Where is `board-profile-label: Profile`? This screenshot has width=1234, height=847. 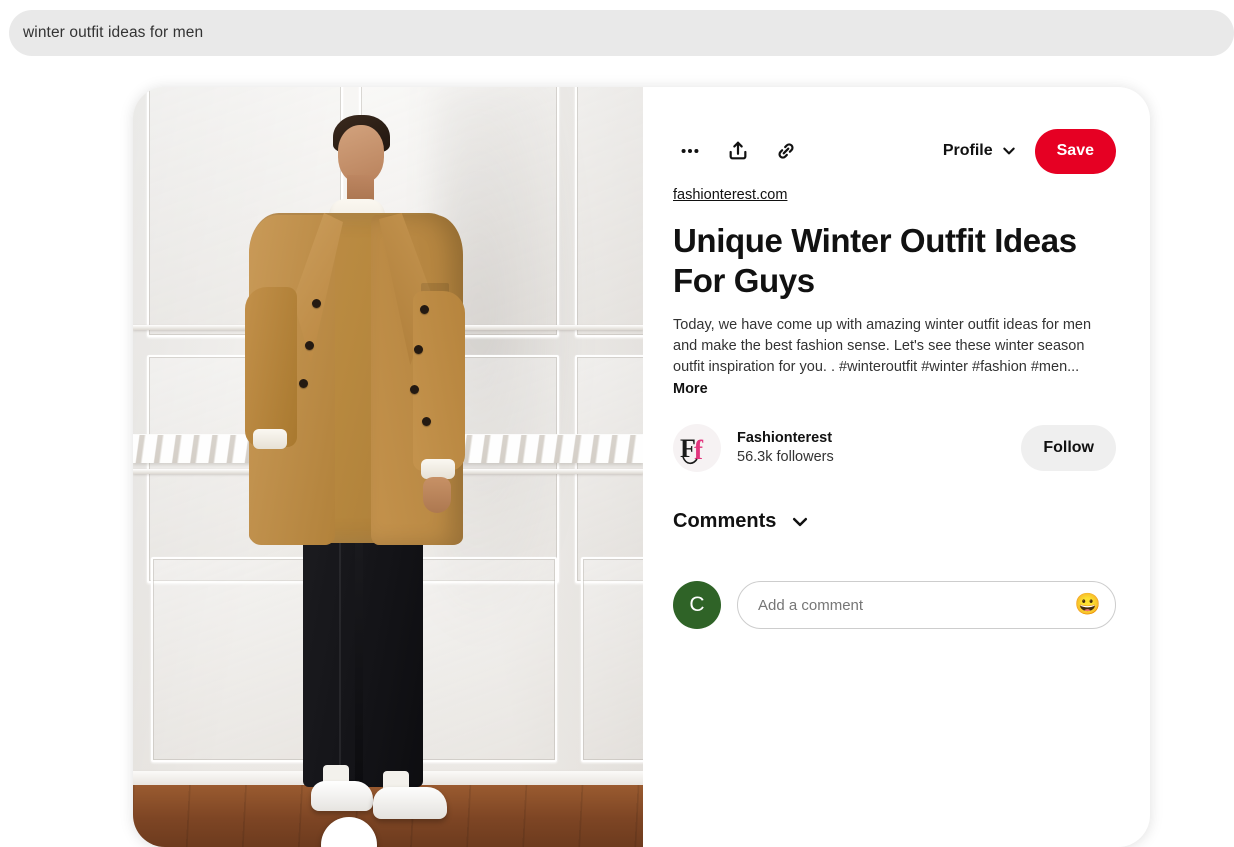
board-profile-label: Profile is located at coordinates (967, 150).